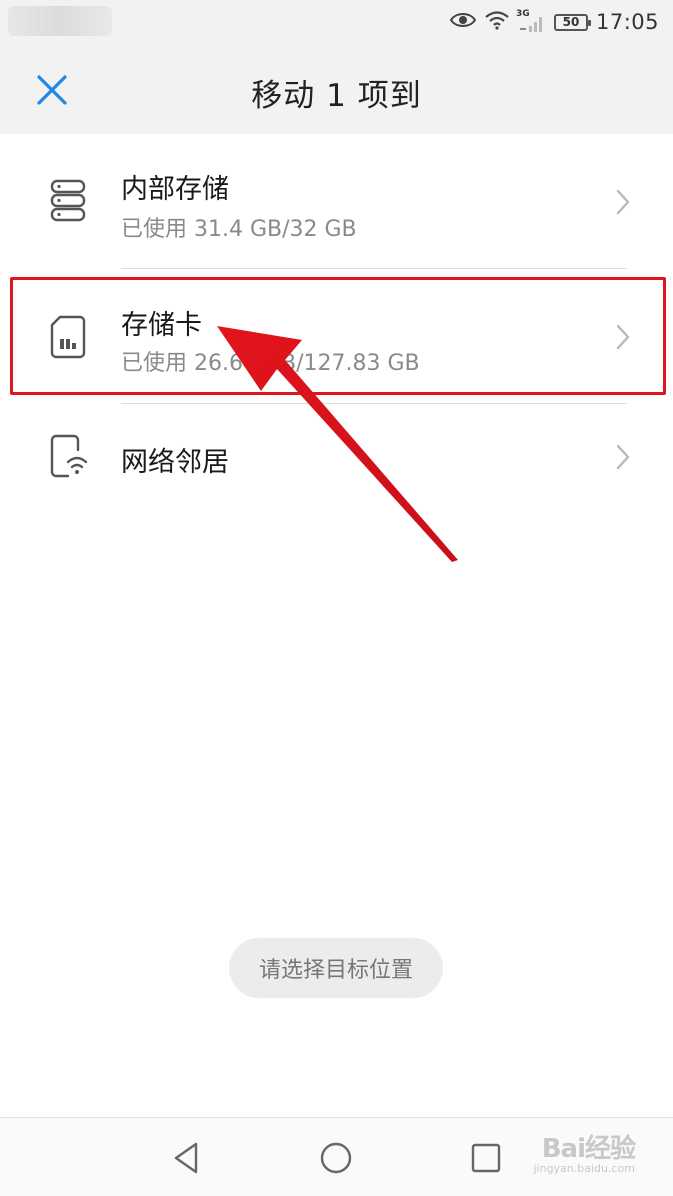 This screenshot has width=673, height=1196. I want to click on storage-server-icon, so click(68, 201).